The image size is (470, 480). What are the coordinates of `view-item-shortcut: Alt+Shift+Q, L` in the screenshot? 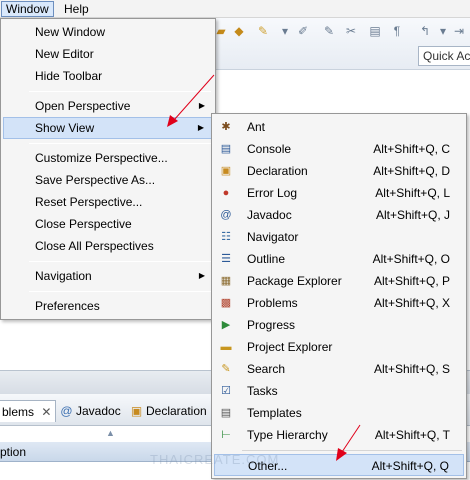 It's located at (412, 193).